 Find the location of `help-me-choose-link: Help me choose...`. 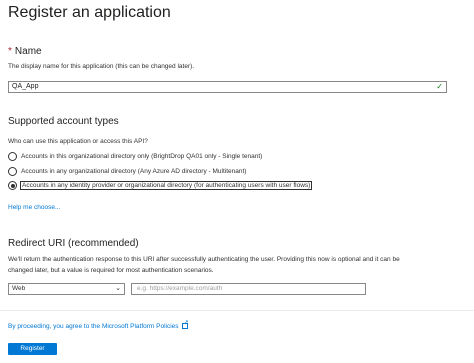

help-me-choose-link: Help me choose... is located at coordinates (34, 207).